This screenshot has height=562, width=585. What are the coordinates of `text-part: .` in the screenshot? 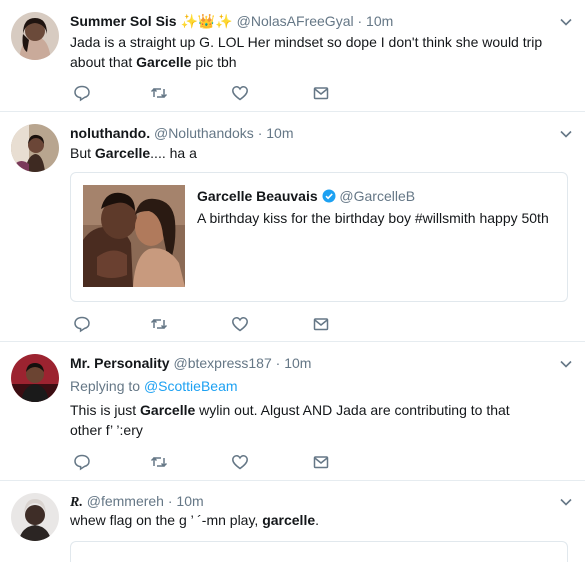 It's located at (317, 520).